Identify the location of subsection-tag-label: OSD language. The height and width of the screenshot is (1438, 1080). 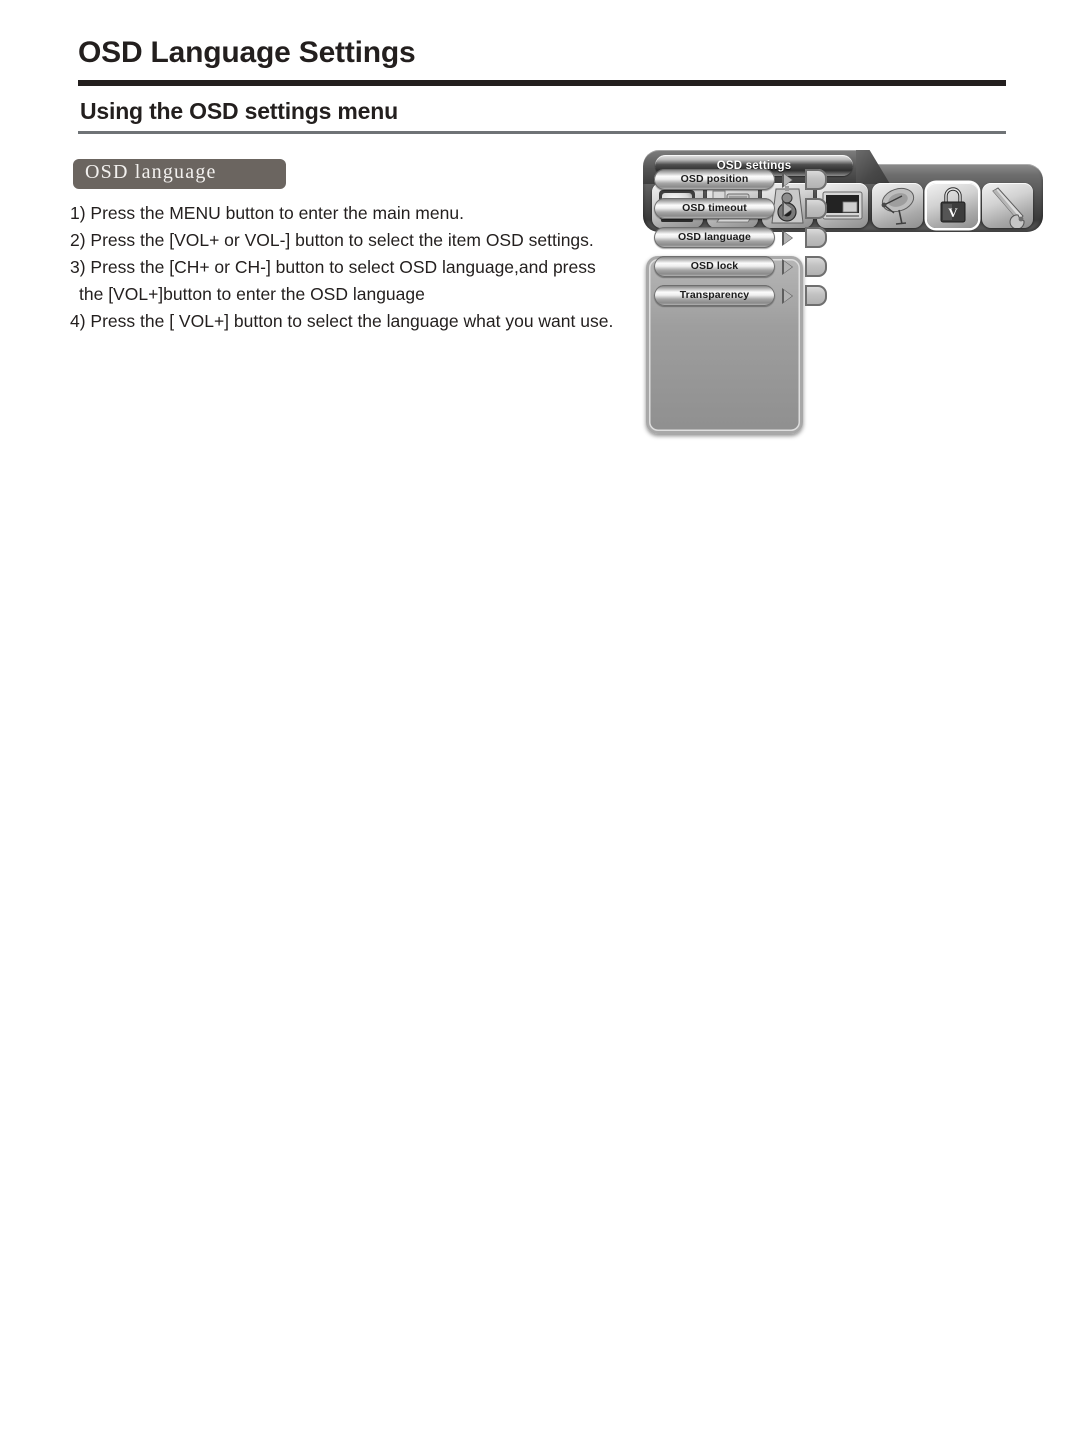
(151, 172).